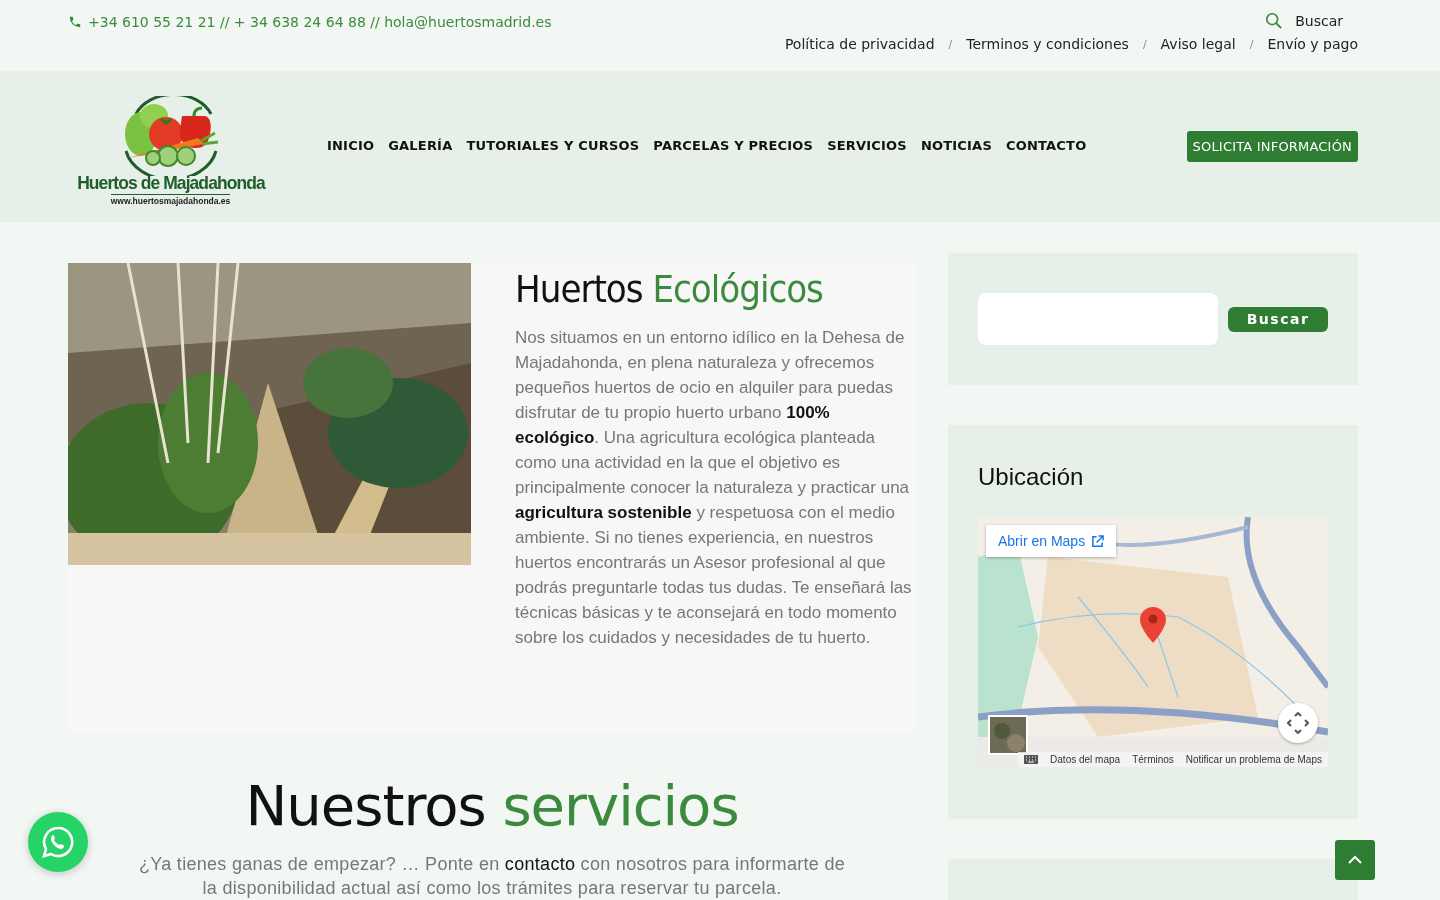 The height and width of the screenshot is (900, 1440). Describe the element at coordinates (540, 864) in the screenshot. I see `contact-link: contacto` at that location.